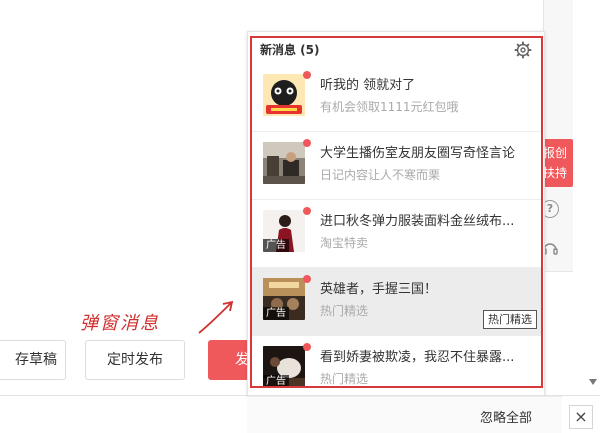 The height and width of the screenshot is (433, 600). Describe the element at coordinates (593, 197) in the screenshot. I see `page-scrollbar` at that location.